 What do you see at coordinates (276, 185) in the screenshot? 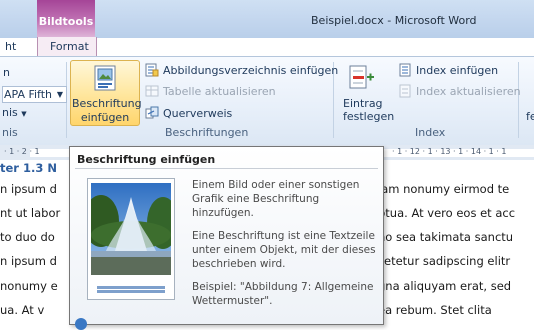
I see `tooltip-text: Einem Bild oder einer sonstigen` at bounding box center [276, 185].